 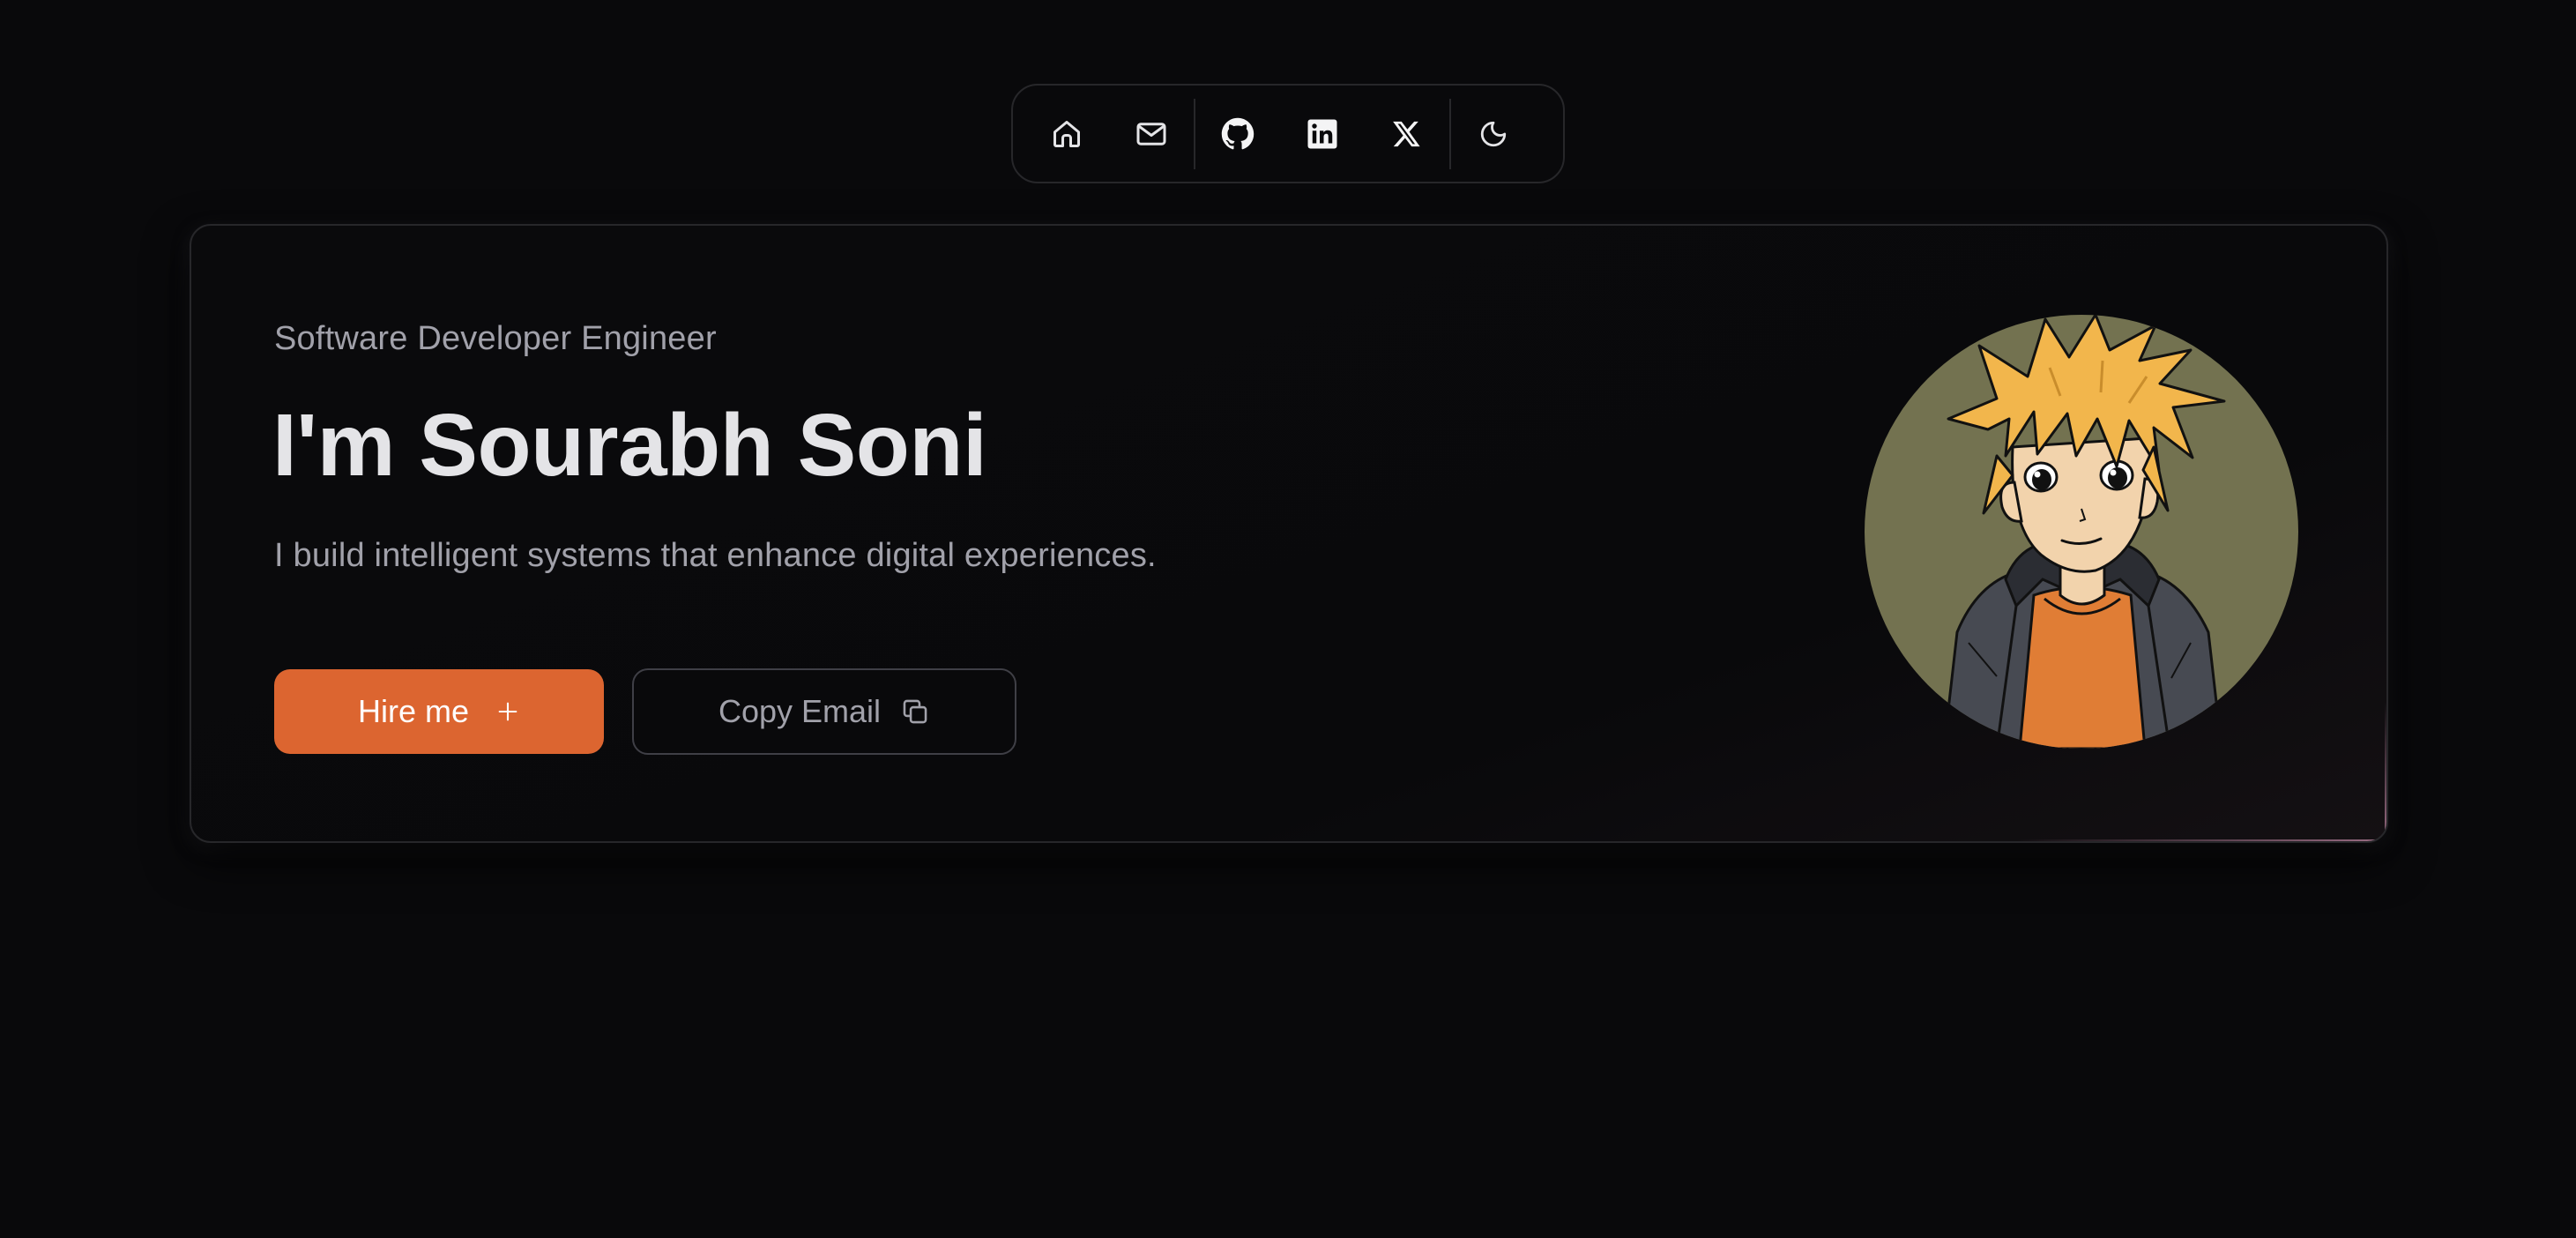 I want to click on anime-avatar-illustration, so click(x=2081, y=532).